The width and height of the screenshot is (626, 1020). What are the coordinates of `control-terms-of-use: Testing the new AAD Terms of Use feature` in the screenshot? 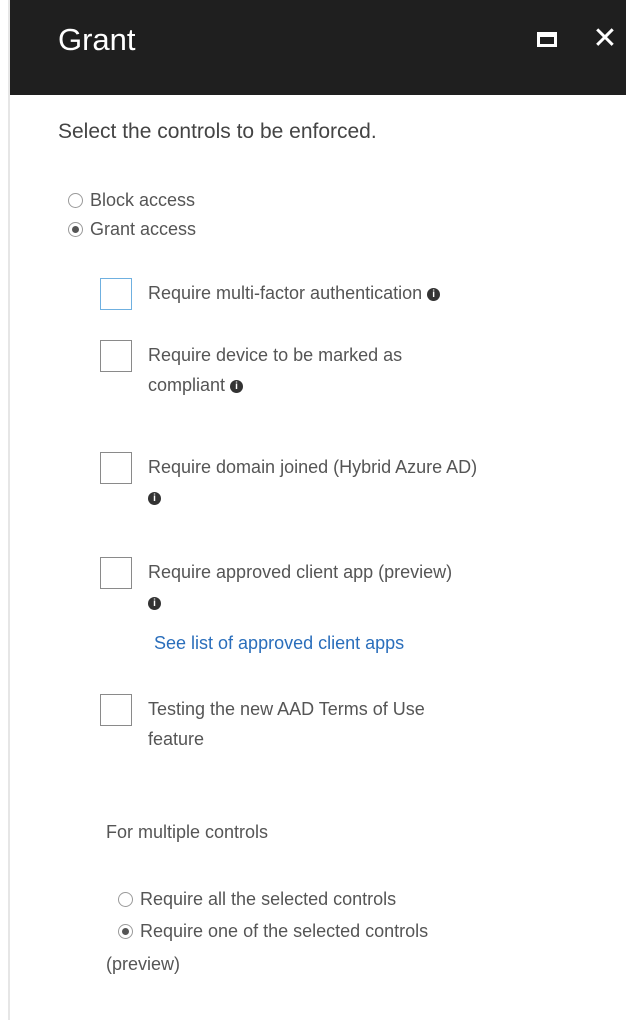 It's located at (344, 724).